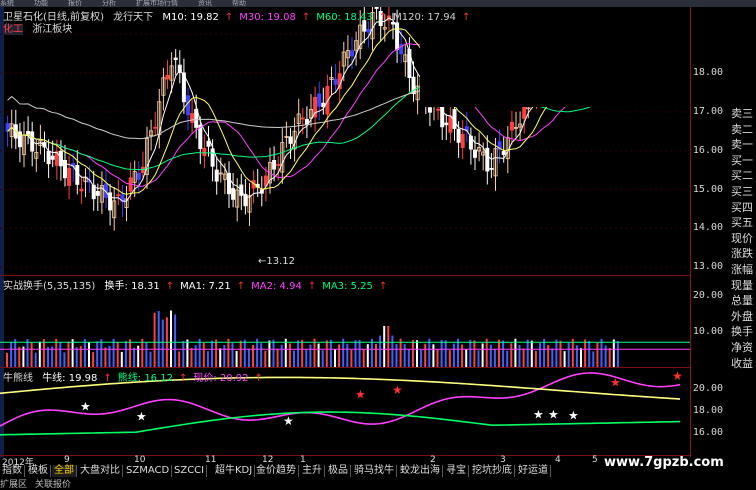 The height and width of the screenshot is (490, 756). What do you see at coordinates (234, 471) in the screenshot?
I see `indicator-tab: 超牛KDJ` at bounding box center [234, 471].